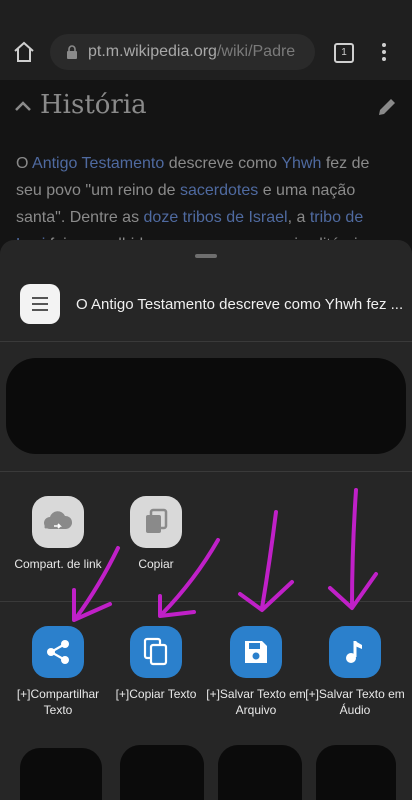 This screenshot has height=800, width=412. I want to click on address-bar: pt.m.wikipedia.org/wiki/Padre, so click(182, 52).